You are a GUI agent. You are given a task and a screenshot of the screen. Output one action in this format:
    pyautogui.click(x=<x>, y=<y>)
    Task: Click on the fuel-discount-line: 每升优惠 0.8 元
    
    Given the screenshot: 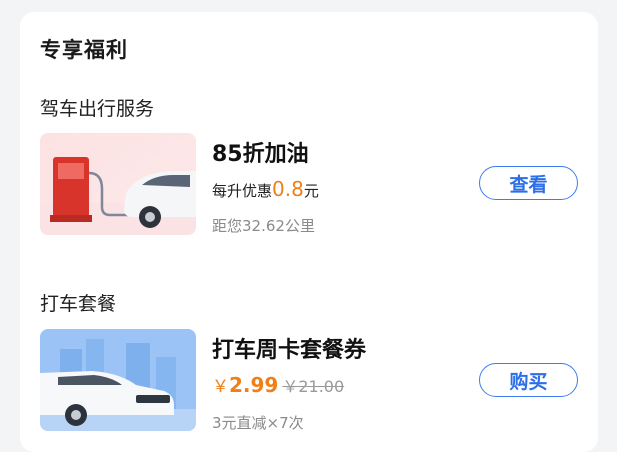 What is the action you would take?
    pyautogui.click(x=265, y=189)
    